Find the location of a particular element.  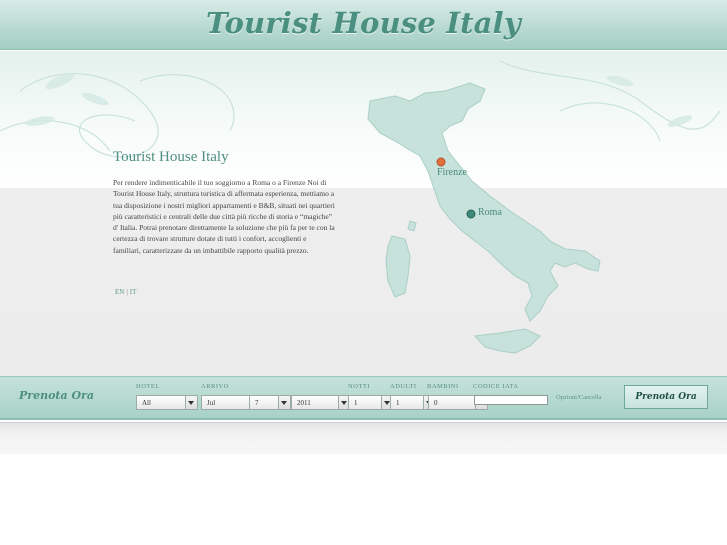

arrival-day-select: 7 is located at coordinates (270, 402).